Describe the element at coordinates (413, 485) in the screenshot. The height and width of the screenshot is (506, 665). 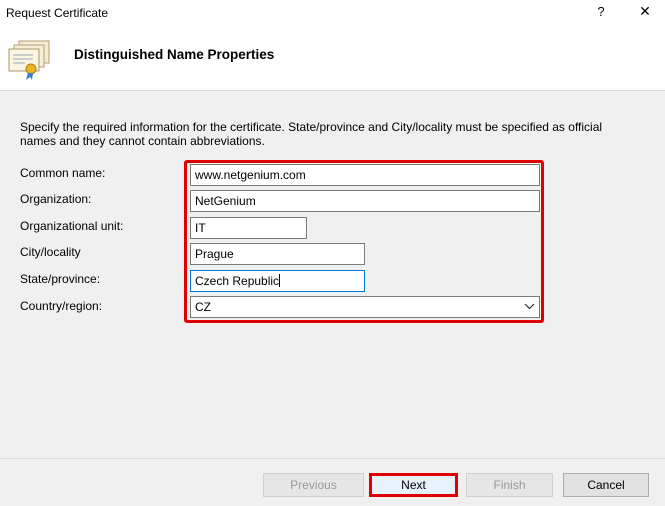
I see `next-button: Next` at that location.